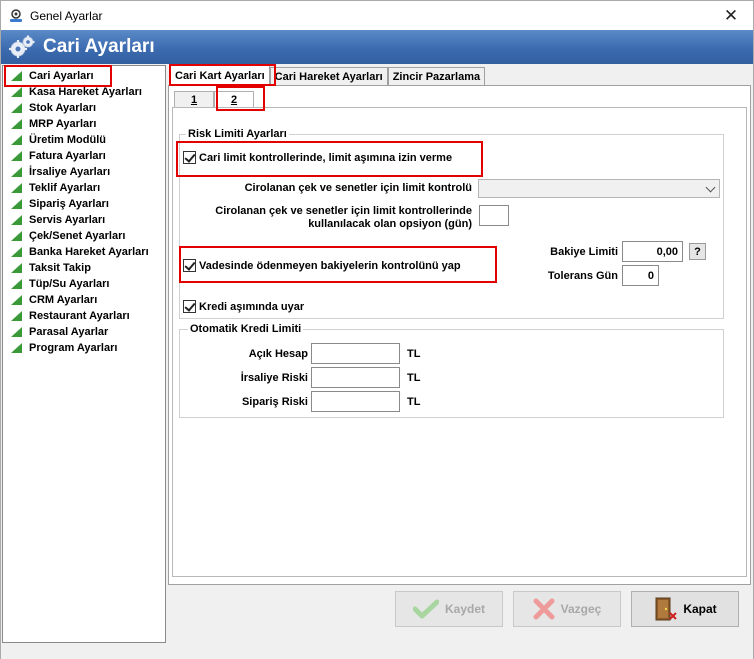 The height and width of the screenshot is (659, 754). What do you see at coordinates (494, 215) in the screenshot?
I see `option-days-input` at bounding box center [494, 215].